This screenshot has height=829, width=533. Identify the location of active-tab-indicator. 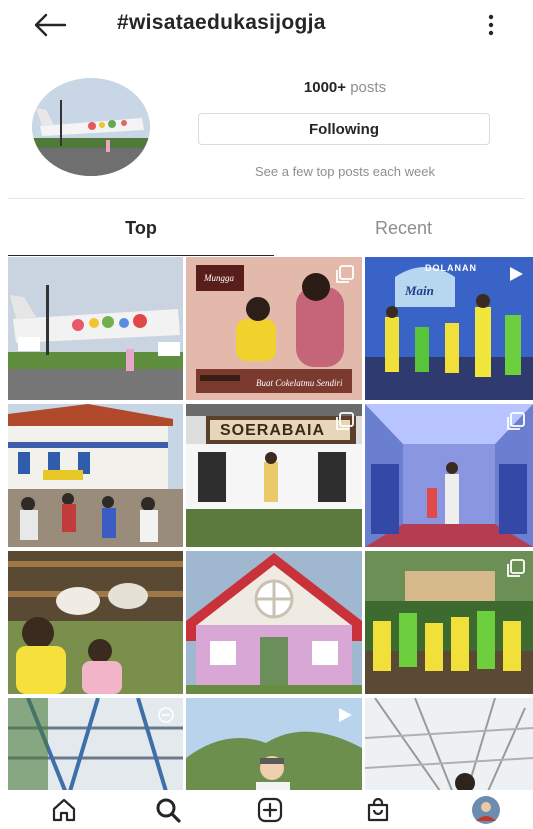
(141, 255).